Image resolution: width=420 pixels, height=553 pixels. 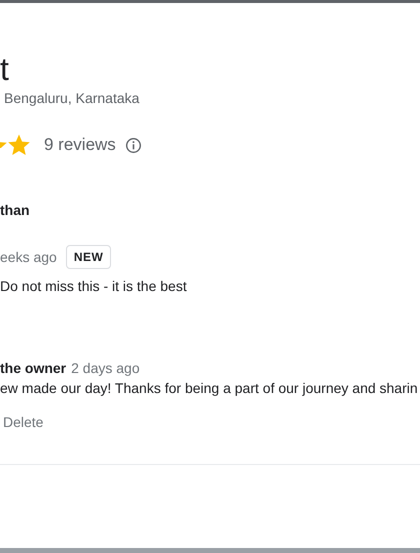 What do you see at coordinates (71, 98) in the screenshot?
I see `place-address: Bengaluru, Karnataka` at bounding box center [71, 98].